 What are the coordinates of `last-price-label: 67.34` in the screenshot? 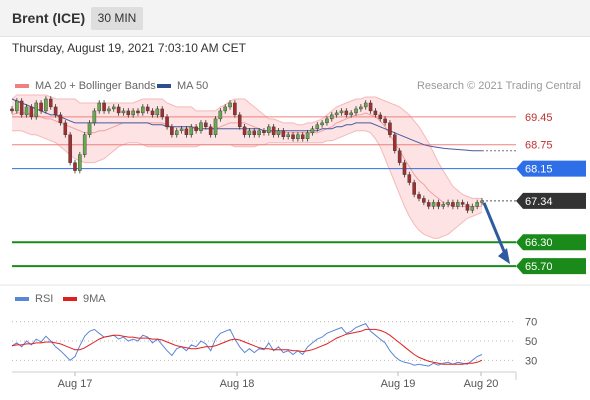 It's located at (539, 202).